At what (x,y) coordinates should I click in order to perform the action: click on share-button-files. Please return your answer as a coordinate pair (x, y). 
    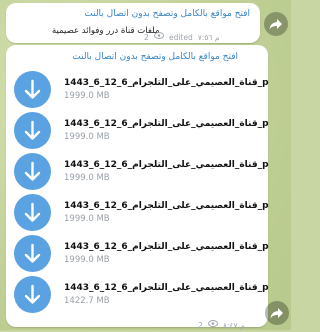
    Looking at the image, I should click on (277, 313).